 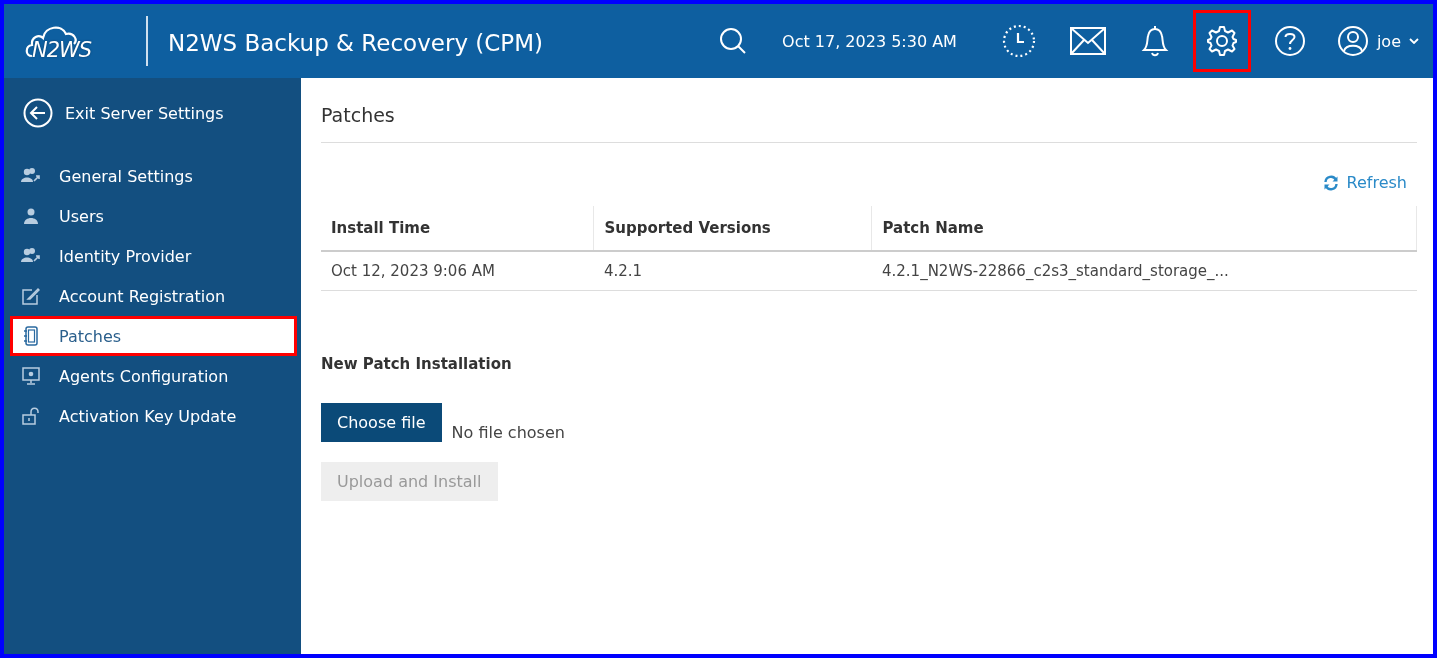 What do you see at coordinates (62, 50) in the screenshot?
I see `logo-text: N2WS` at bounding box center [62, 50].